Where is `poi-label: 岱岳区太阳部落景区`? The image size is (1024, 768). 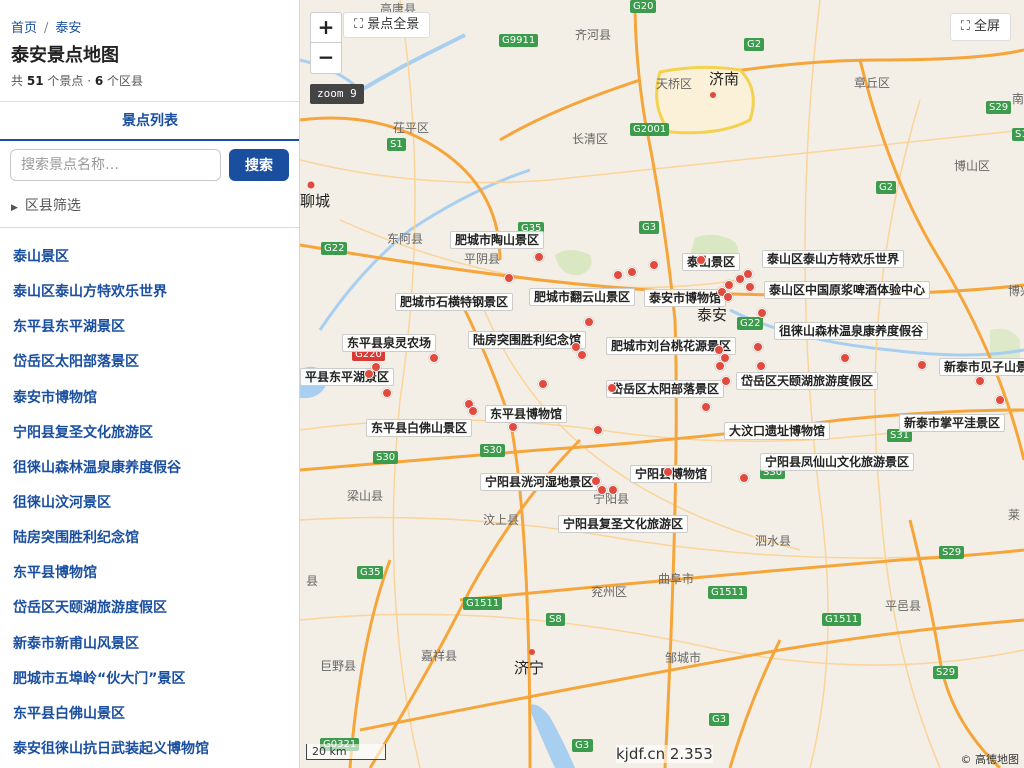 poi-label: 岱岳区太阳部落景区 is located at coordinates (665, 389).